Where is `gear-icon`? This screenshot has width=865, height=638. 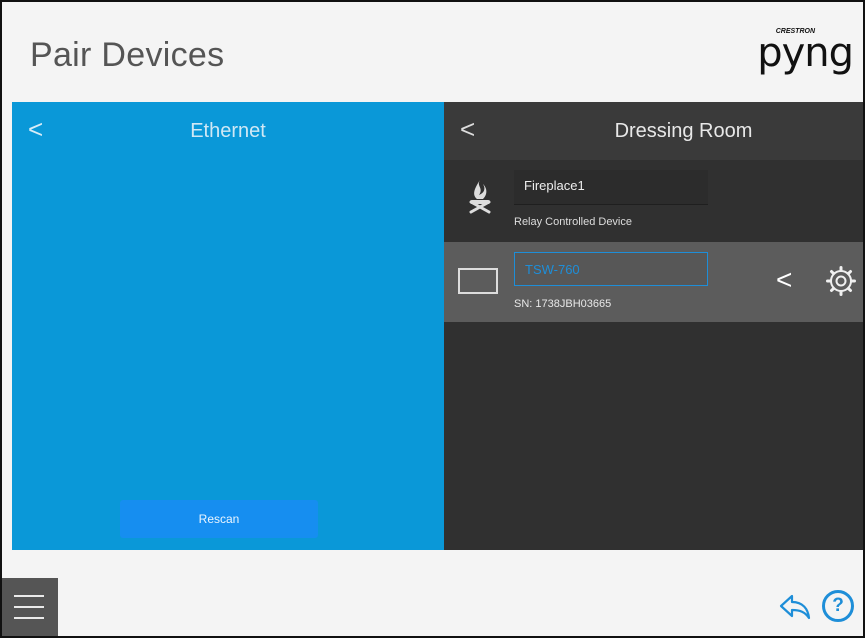 gear-icon is located at coordinates (841, 281).